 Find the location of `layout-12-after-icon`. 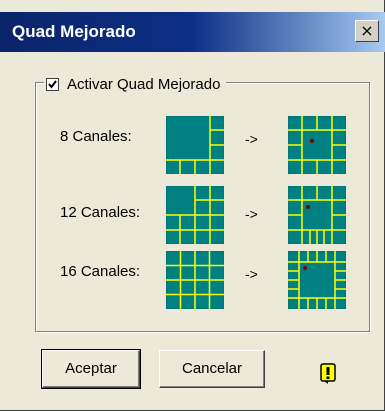

layout-12-after-icon is located at coordinates (317, 215).